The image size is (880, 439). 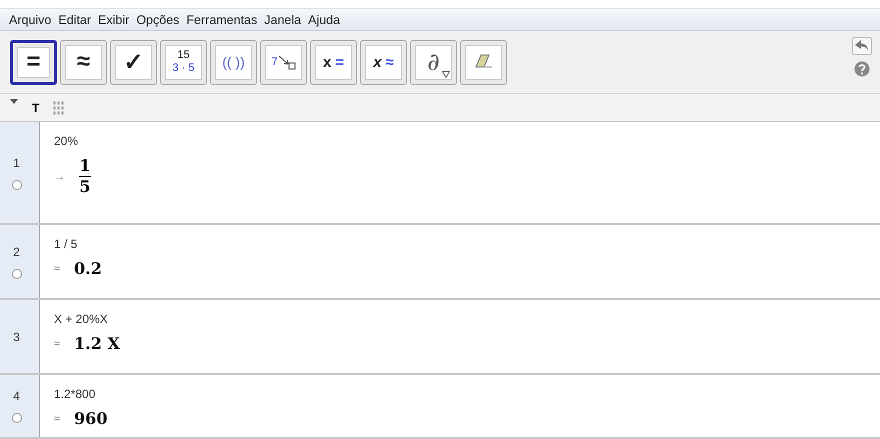 I want to click on menu-item: Exibir, so click(x=116, y=19).